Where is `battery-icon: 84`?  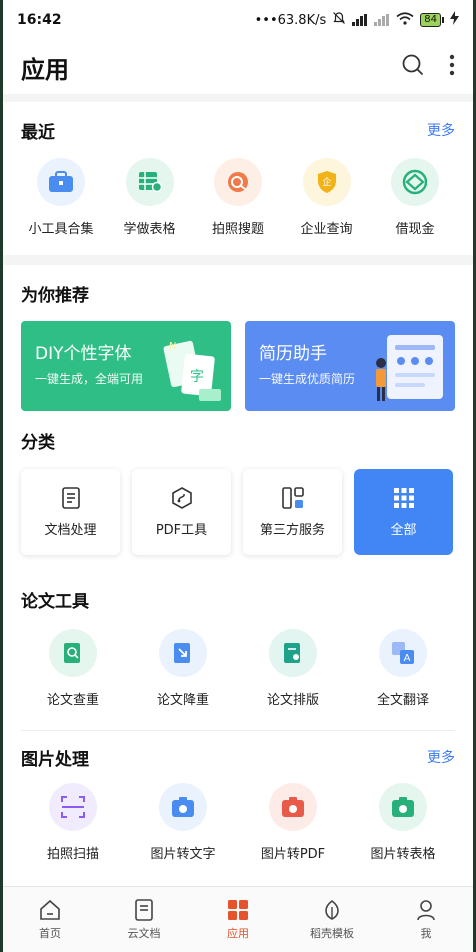
battery-icon: 84 is located at coordinates (432, 20).